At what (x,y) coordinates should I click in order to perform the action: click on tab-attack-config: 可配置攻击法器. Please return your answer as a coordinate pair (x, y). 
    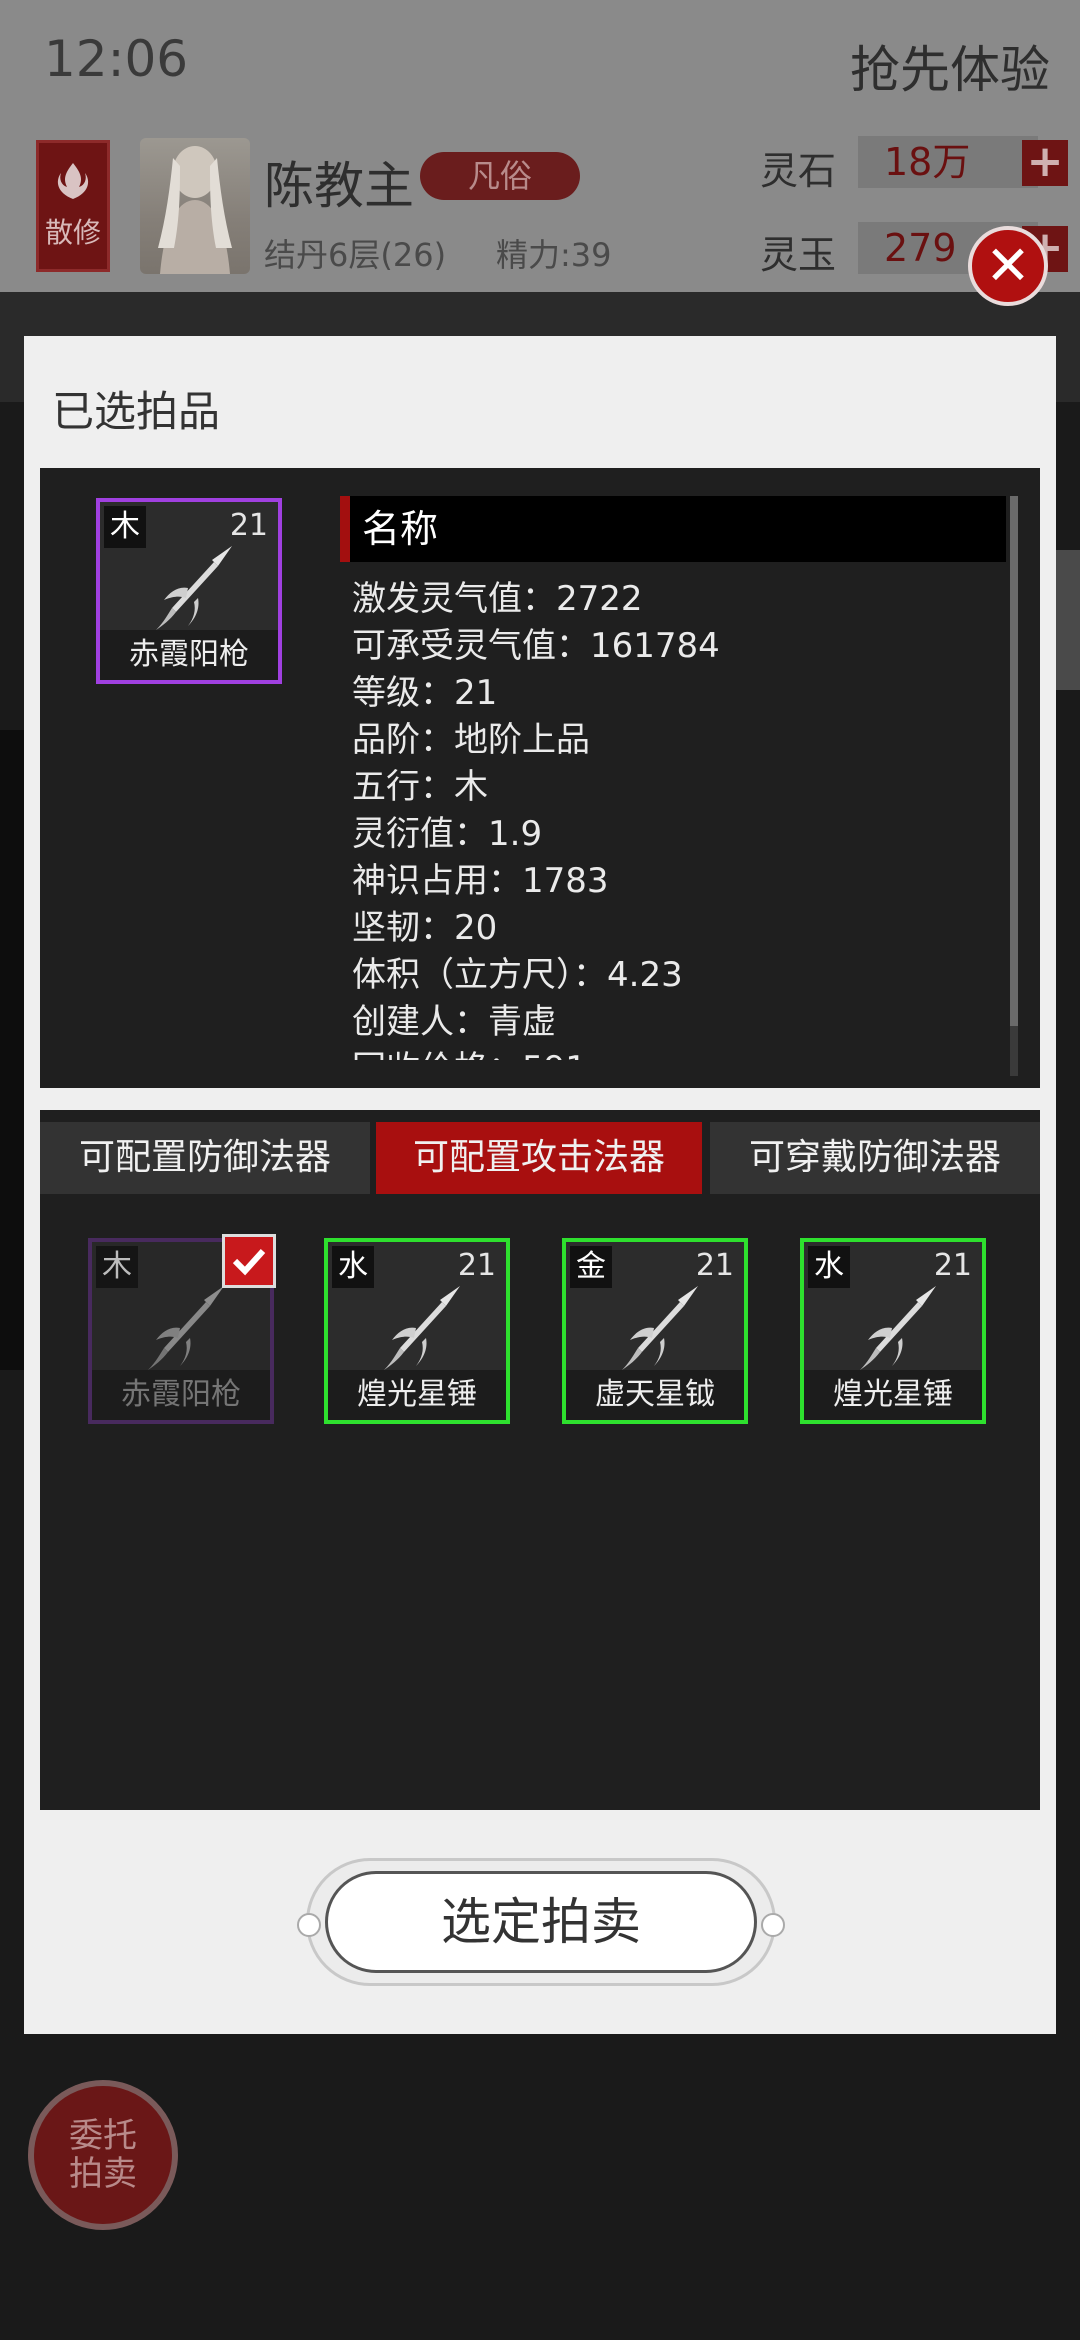
    Looking at the image, I should click on (539, 1158).